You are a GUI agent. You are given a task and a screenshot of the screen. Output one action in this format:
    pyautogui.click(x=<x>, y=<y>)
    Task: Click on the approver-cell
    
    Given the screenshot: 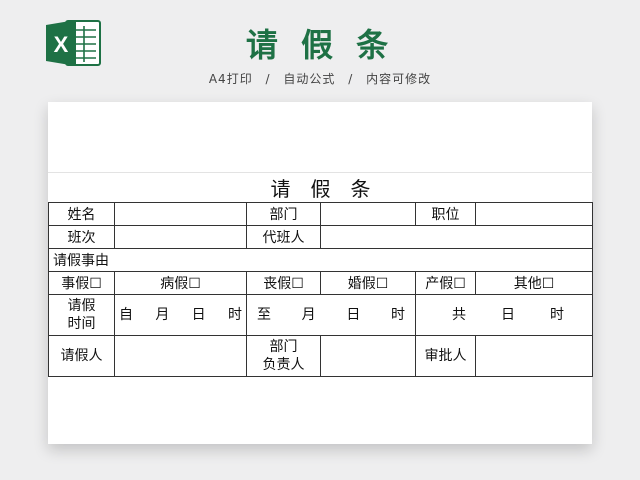 What is the action you would take?
    pyautogui.click(x=534, y=356)
    